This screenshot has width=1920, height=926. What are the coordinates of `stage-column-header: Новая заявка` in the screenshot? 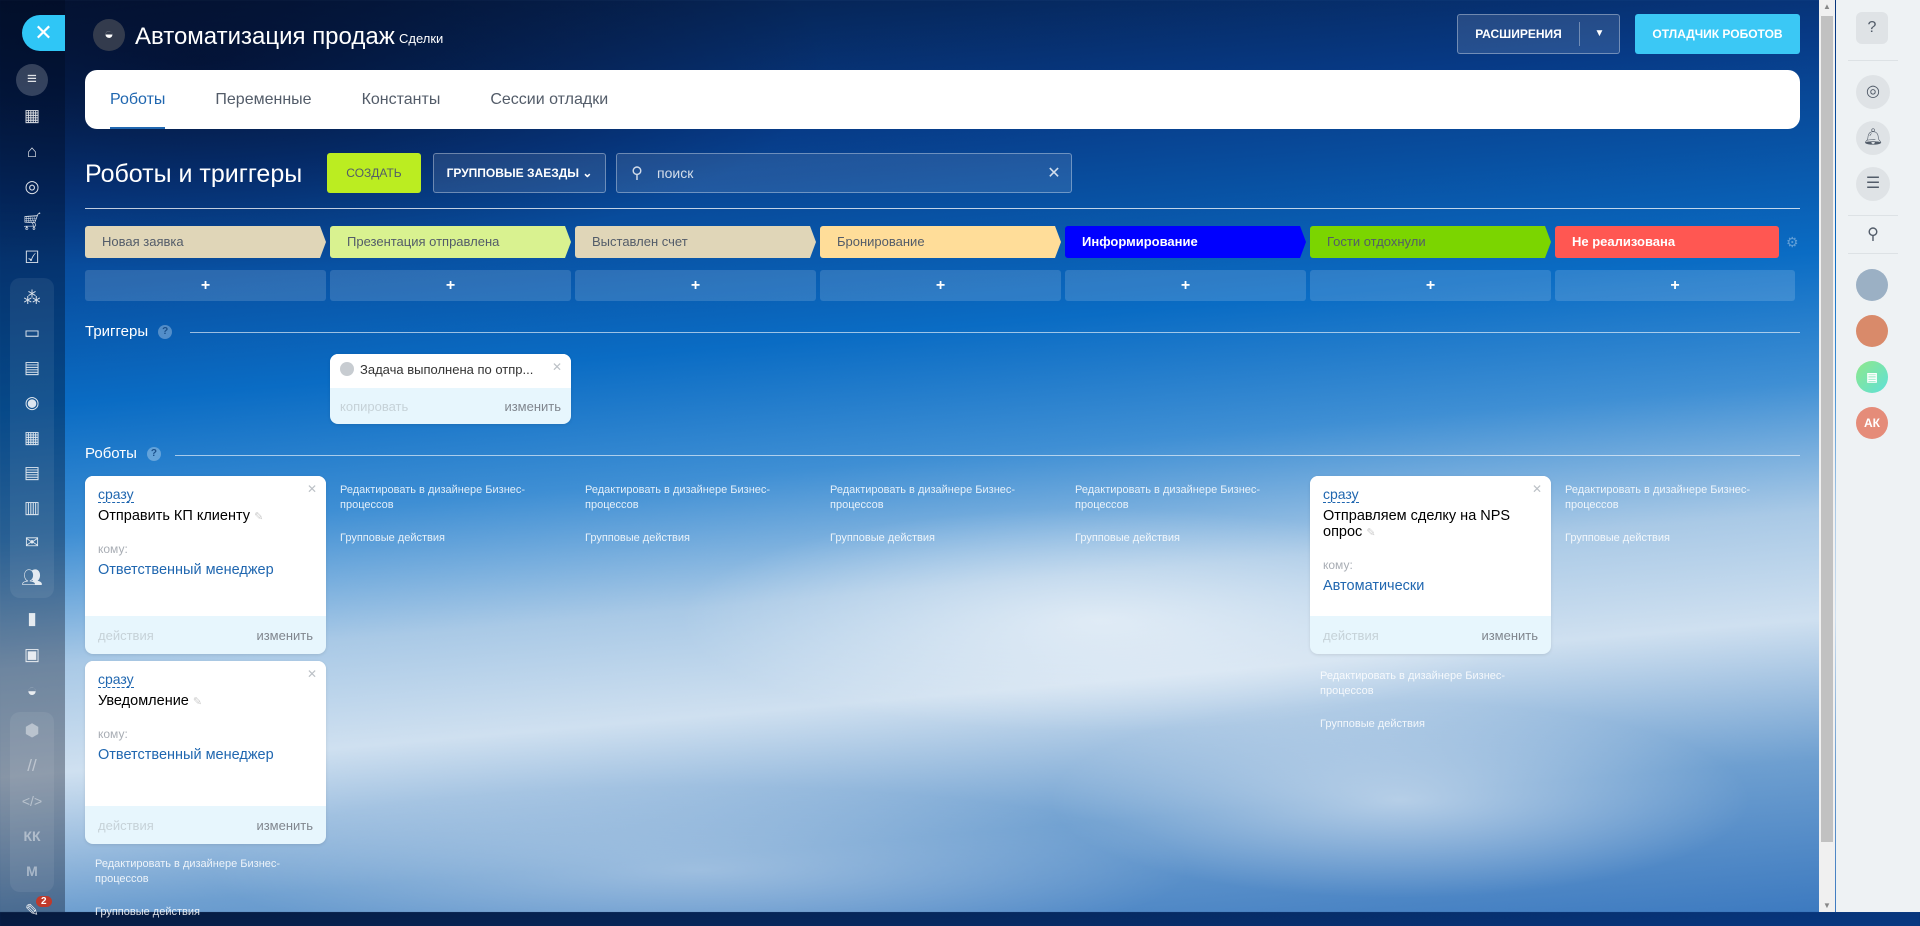 It's located at (205, 242).